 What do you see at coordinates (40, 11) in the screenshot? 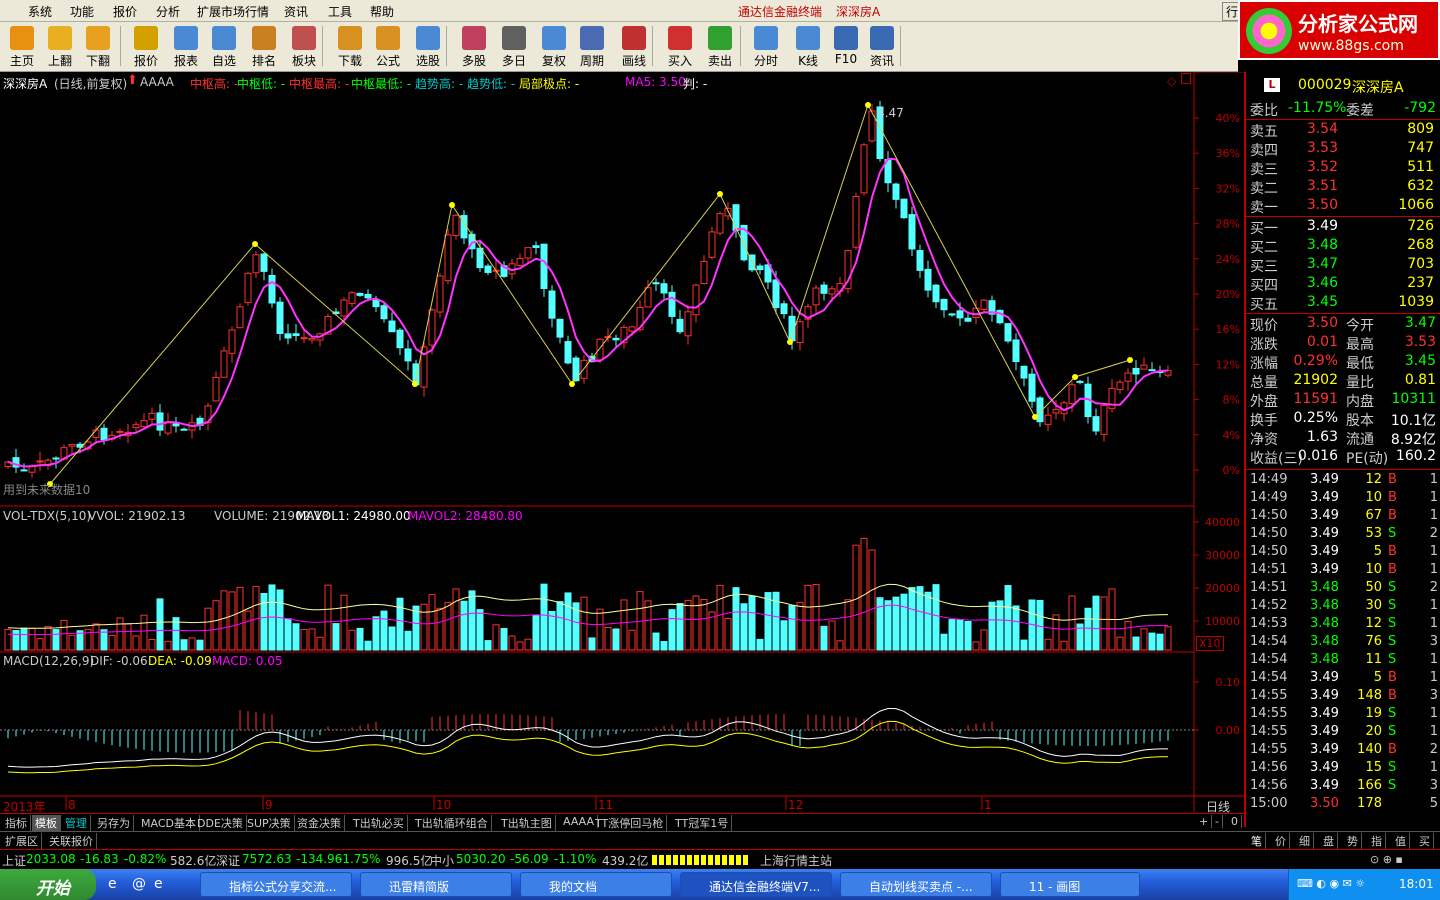
I see `menu-system: 系统` at bounding box center [40, 11].